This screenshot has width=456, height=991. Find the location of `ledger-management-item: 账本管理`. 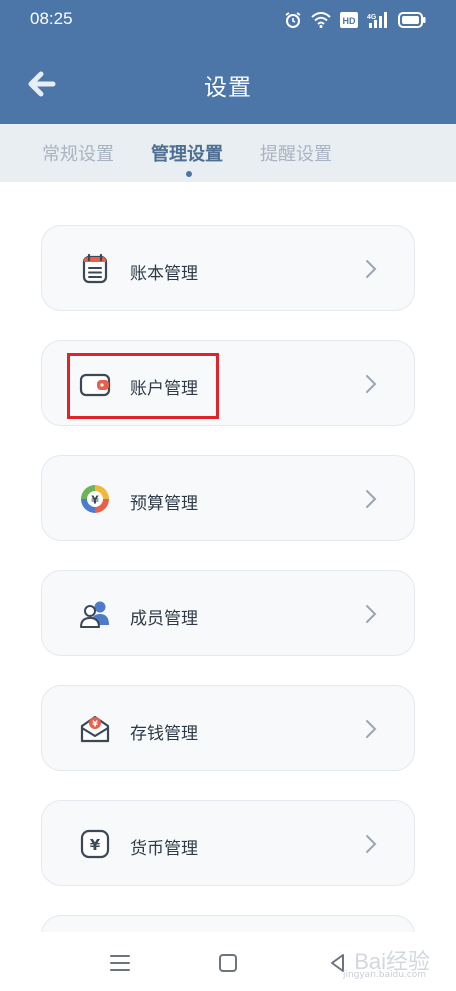

ledger-management-item: 账本管理 is located at coordinates (228, 268).